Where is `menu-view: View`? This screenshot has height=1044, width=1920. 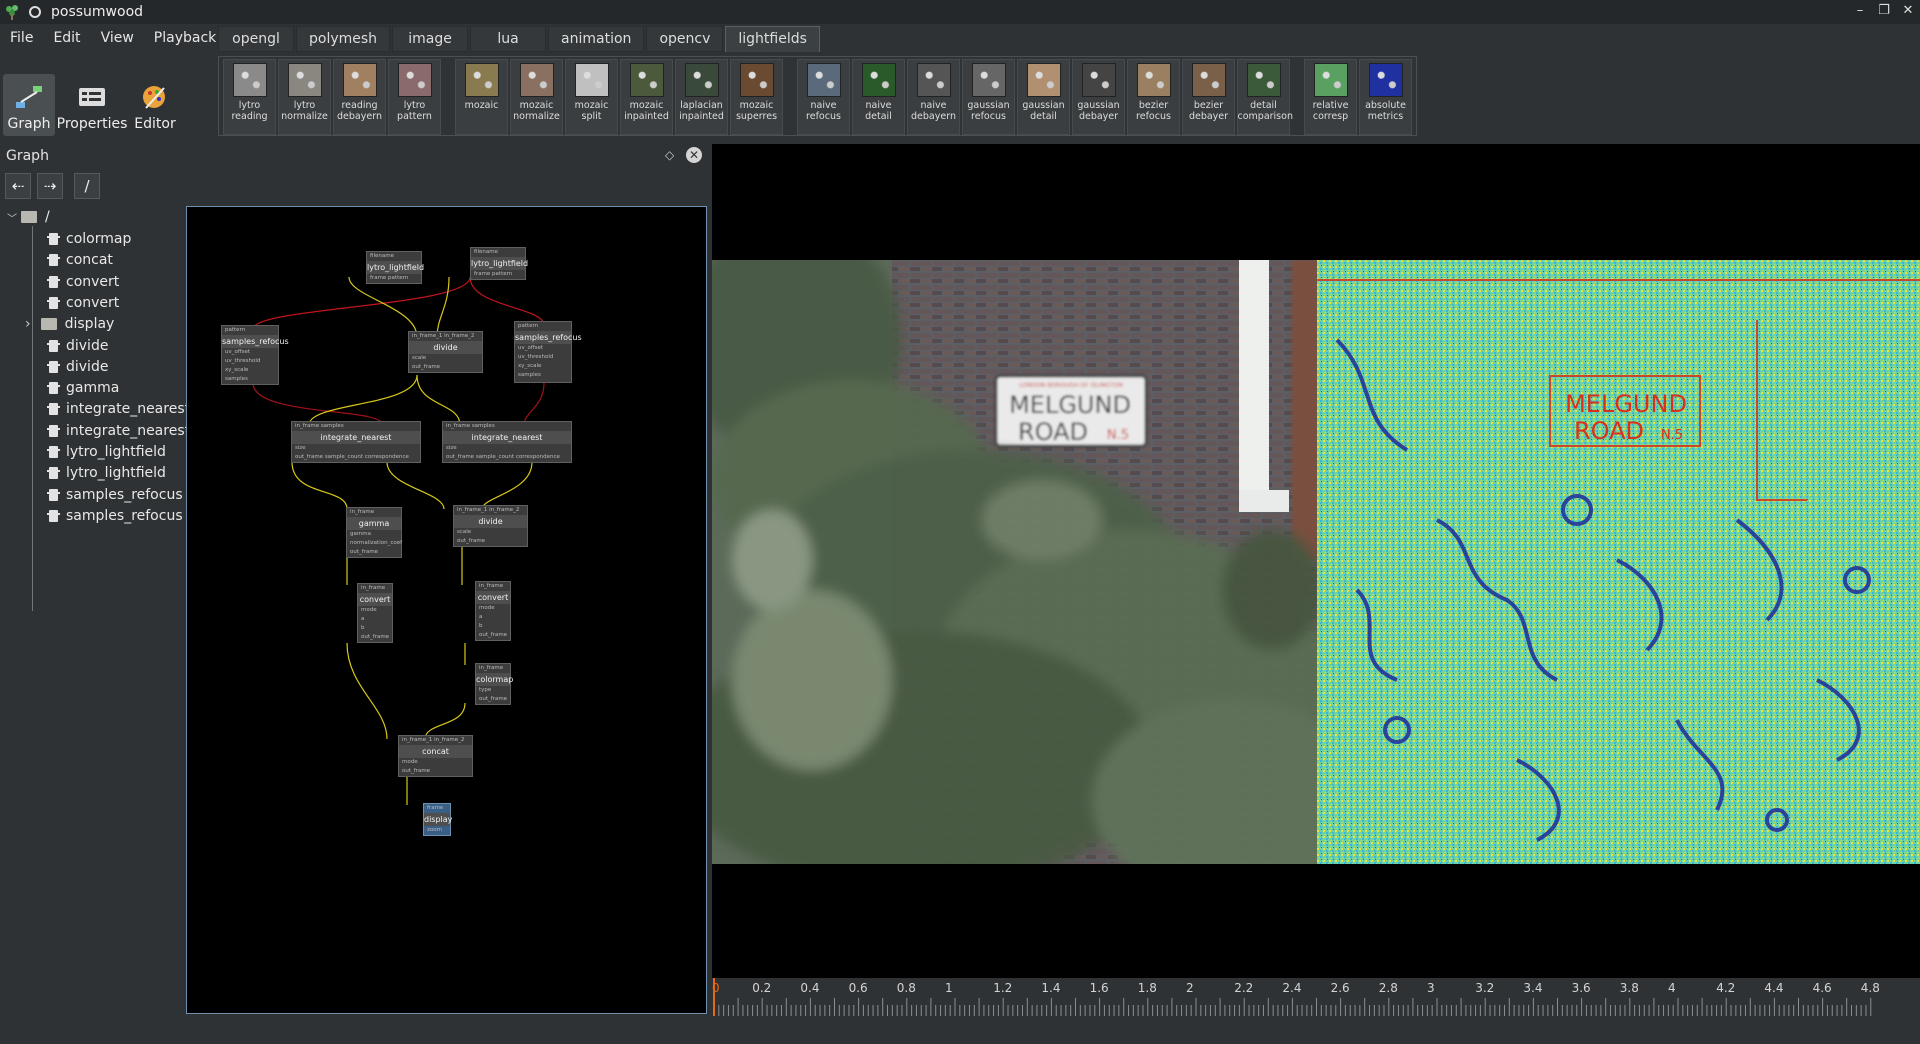 menu-view: View is located at coordinates (117, 39).